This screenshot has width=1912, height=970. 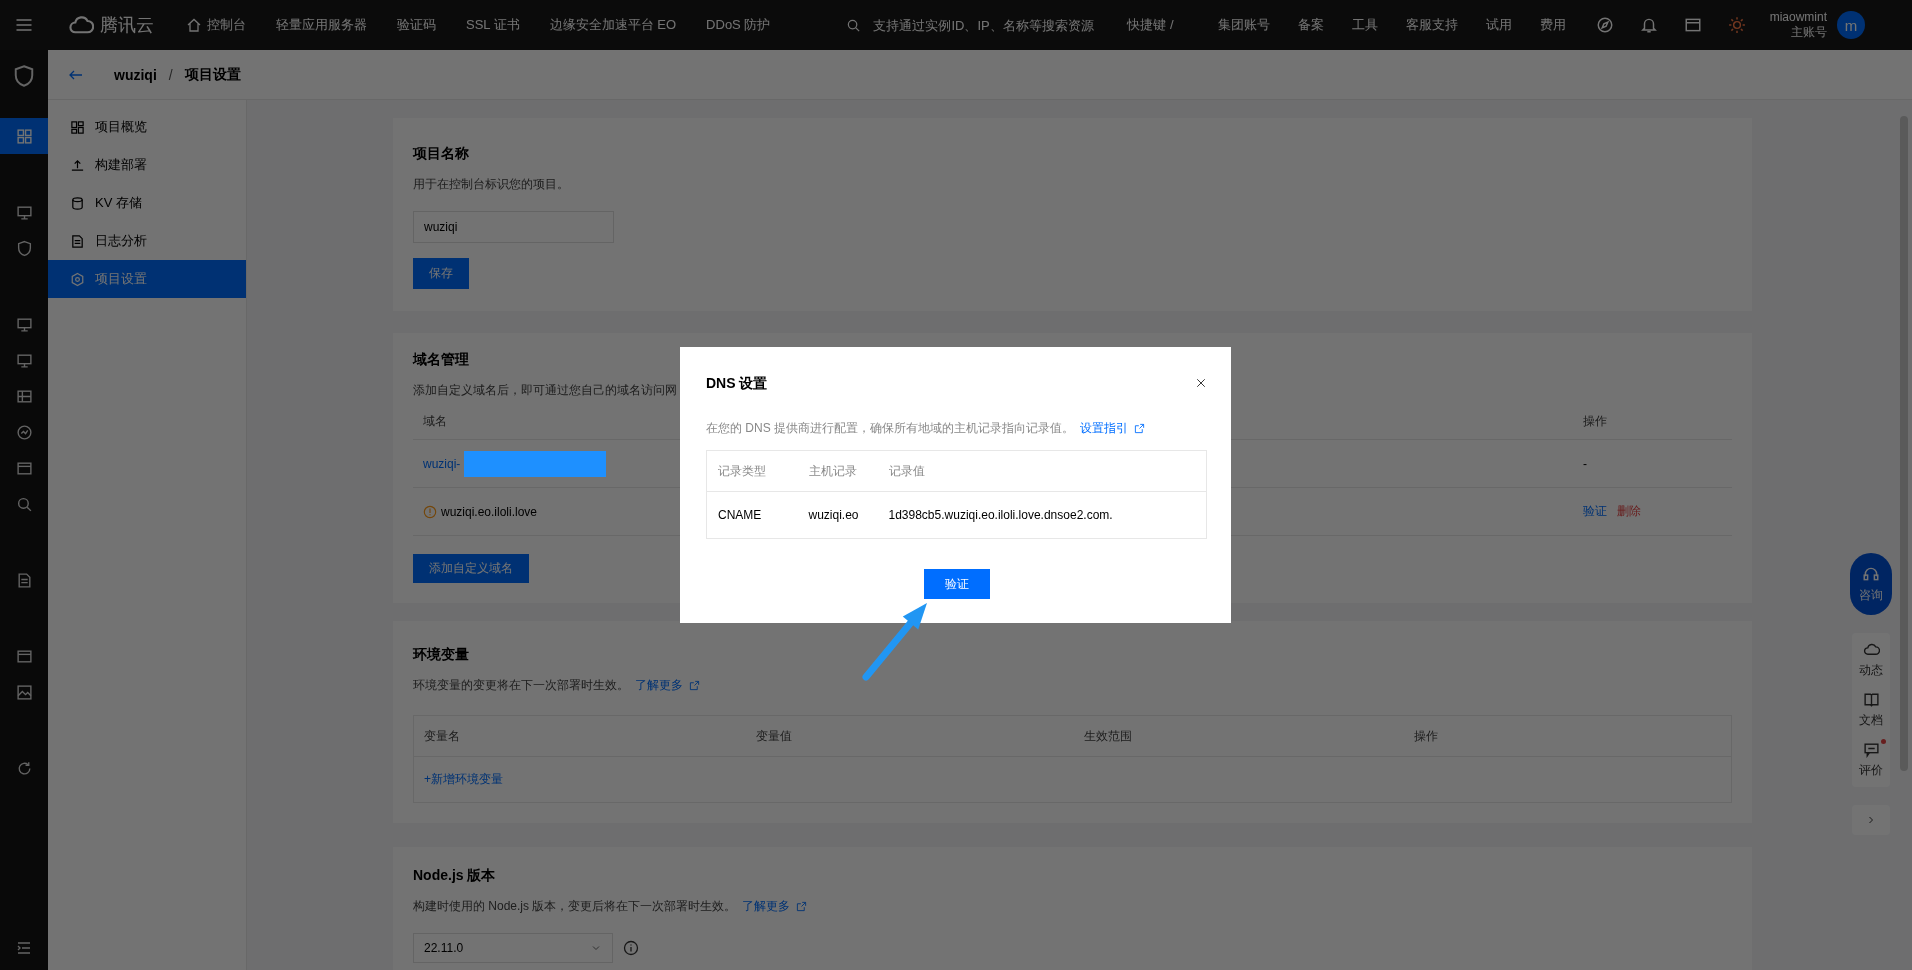 What do you see at coordinates (441, 273) in the screenshot?
I see `save-button: 保存` at bounding box center [441, 273].